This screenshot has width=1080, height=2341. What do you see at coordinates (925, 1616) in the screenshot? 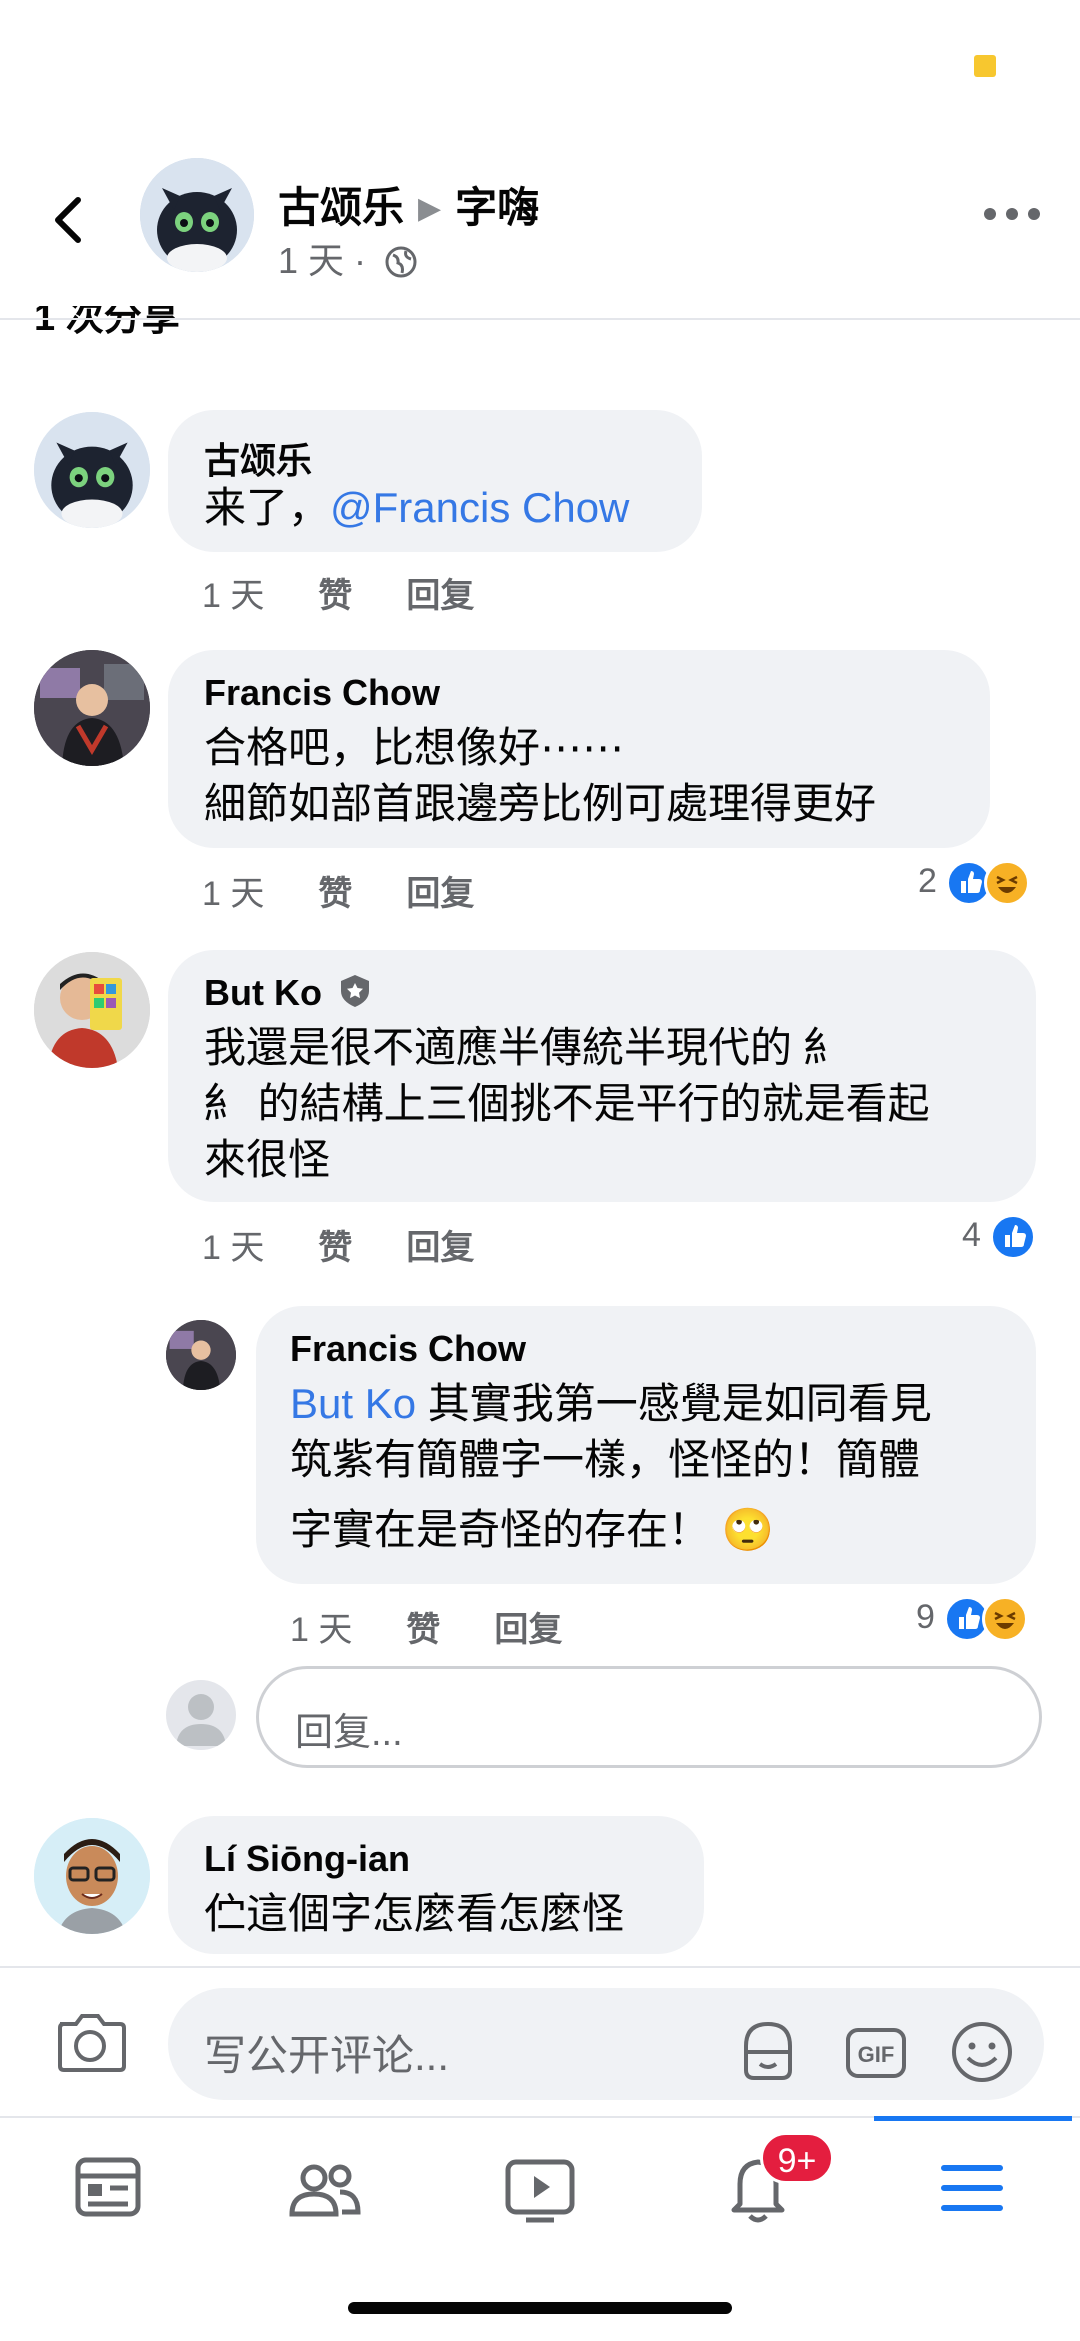
I see `reaction-count: 9` at bounding box center [925, 1616].